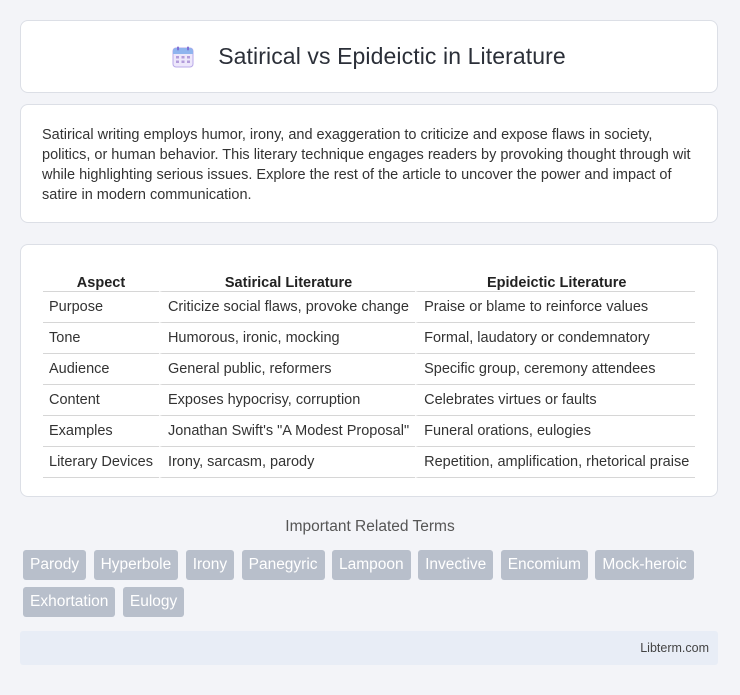  What do you see at coordinates (555, 278) in the screenshot?
I see `header-epideictic: Epideictic Literature` at bounding box center [555, 278].